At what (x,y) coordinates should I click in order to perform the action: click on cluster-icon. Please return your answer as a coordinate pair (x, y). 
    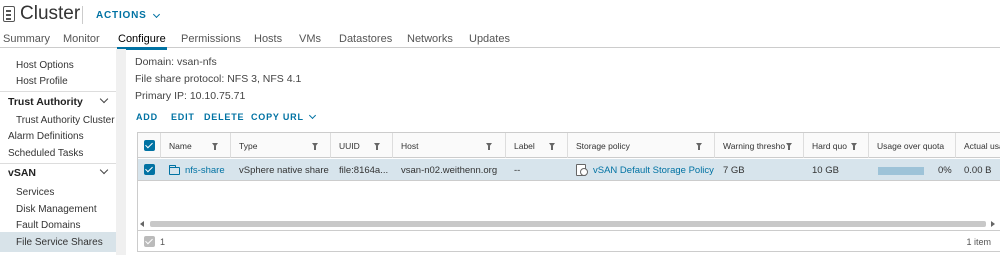
    Looking at the image, I should click on (9, 14).